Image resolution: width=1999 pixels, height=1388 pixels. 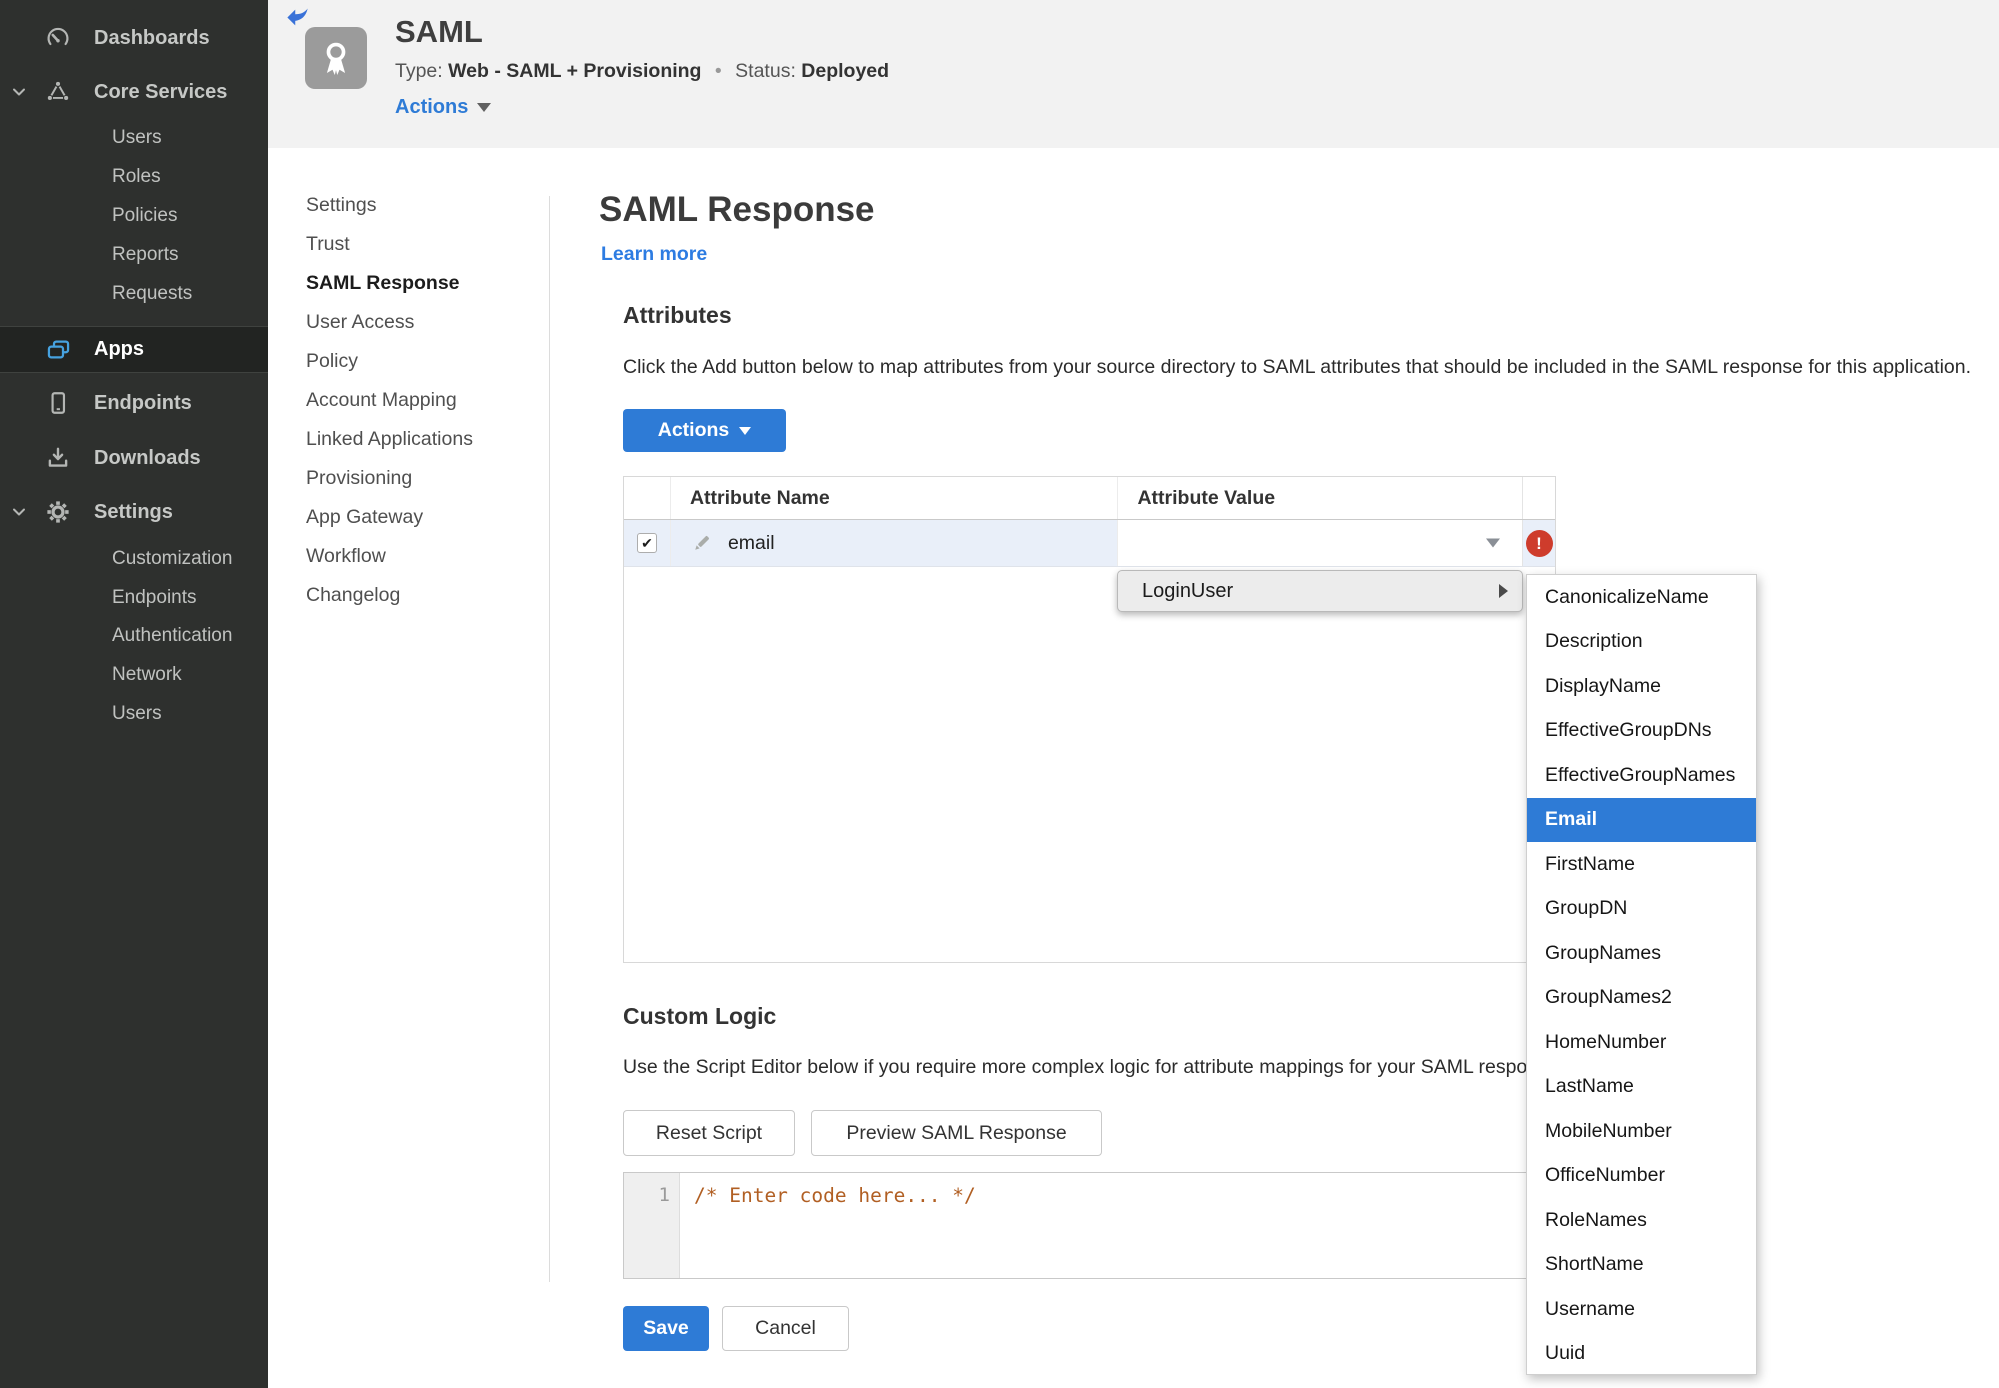 I want to click on nav-item-app-gateway: App Gateway, so click(x=389, y=517).